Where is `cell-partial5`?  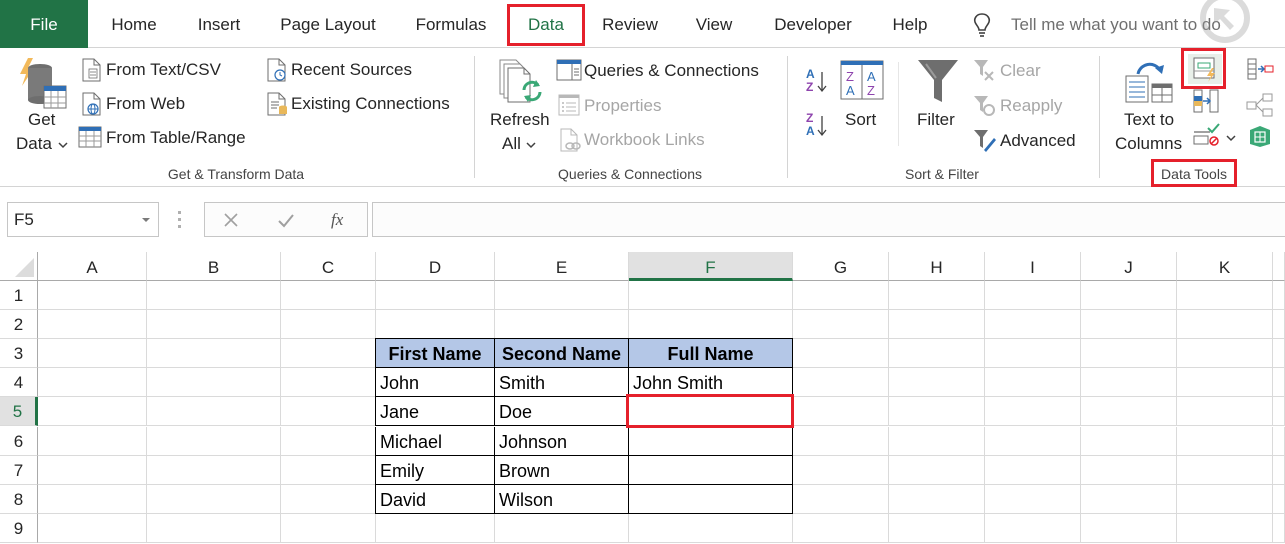 cell-partial5 is located at coordinates (1279, 412).